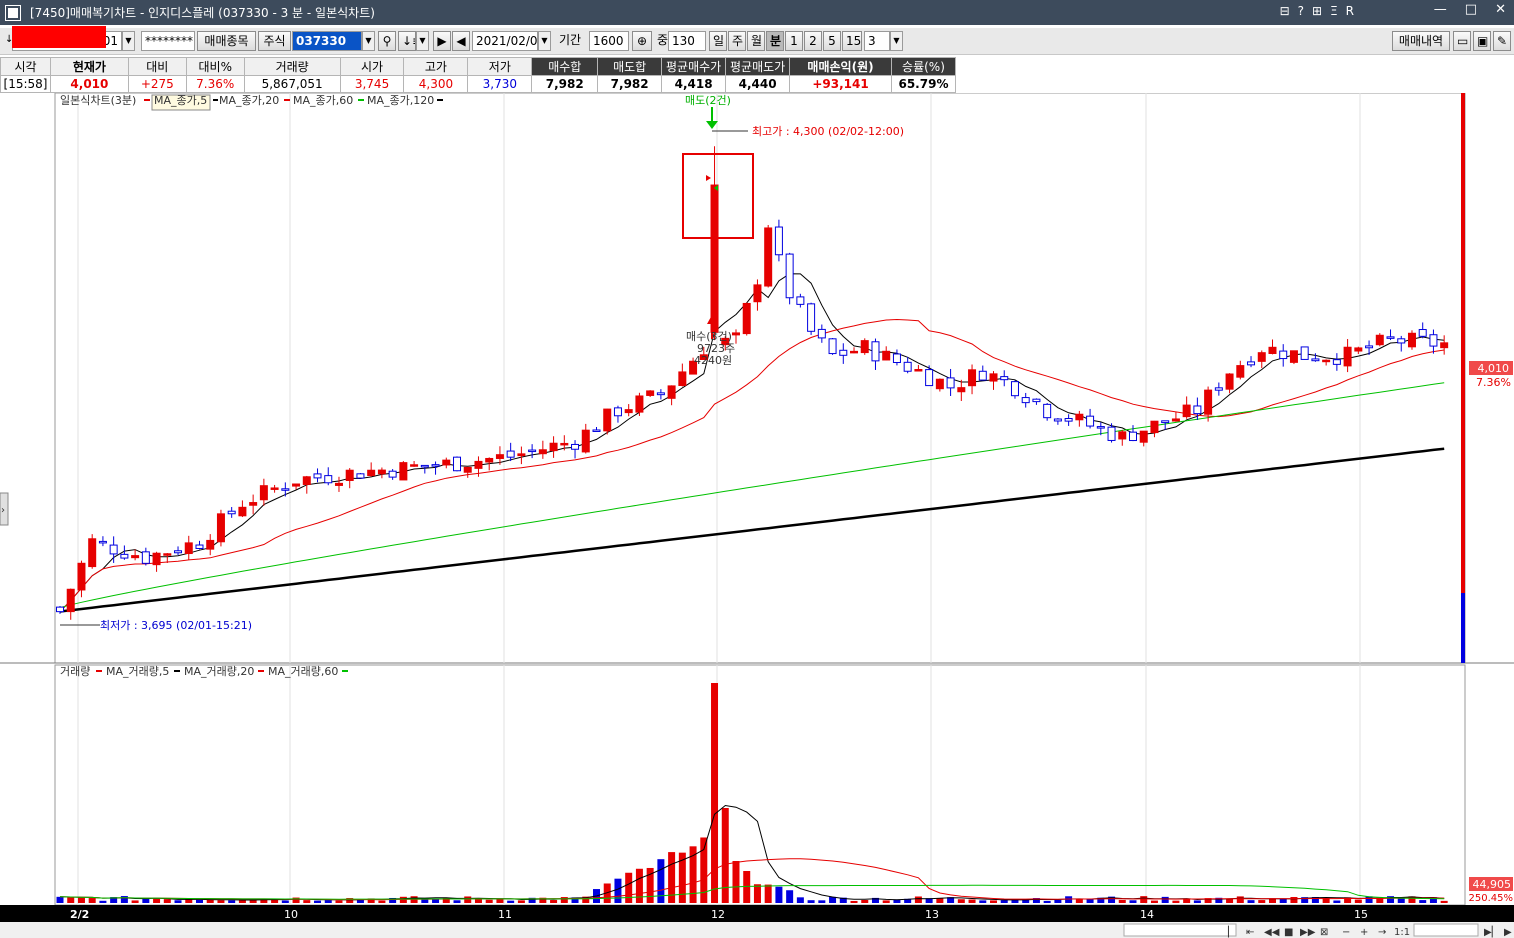 The height and width of the screenshot is (938, 1514). Describe the element at coordinates (1440, 9) in the screenshot. I see `minimize-button: —` at that location.